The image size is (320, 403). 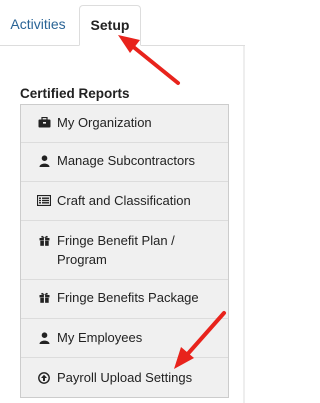 I want to click on menu-item-manage-subcontractors: Manage Subcontractors, so click(x=124, y=160).